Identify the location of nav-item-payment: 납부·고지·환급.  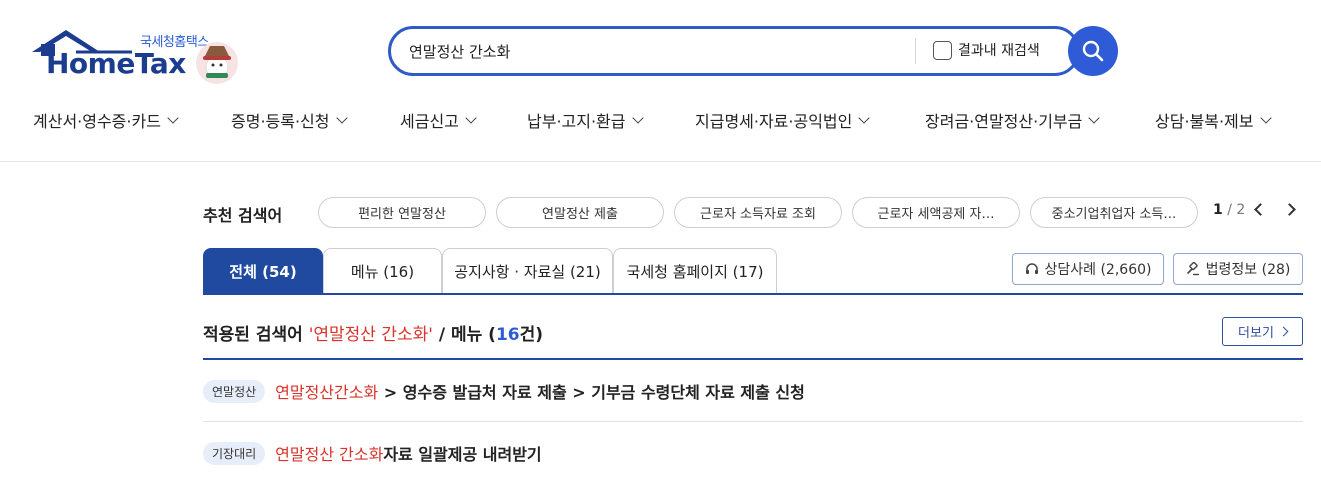
(585, 120).